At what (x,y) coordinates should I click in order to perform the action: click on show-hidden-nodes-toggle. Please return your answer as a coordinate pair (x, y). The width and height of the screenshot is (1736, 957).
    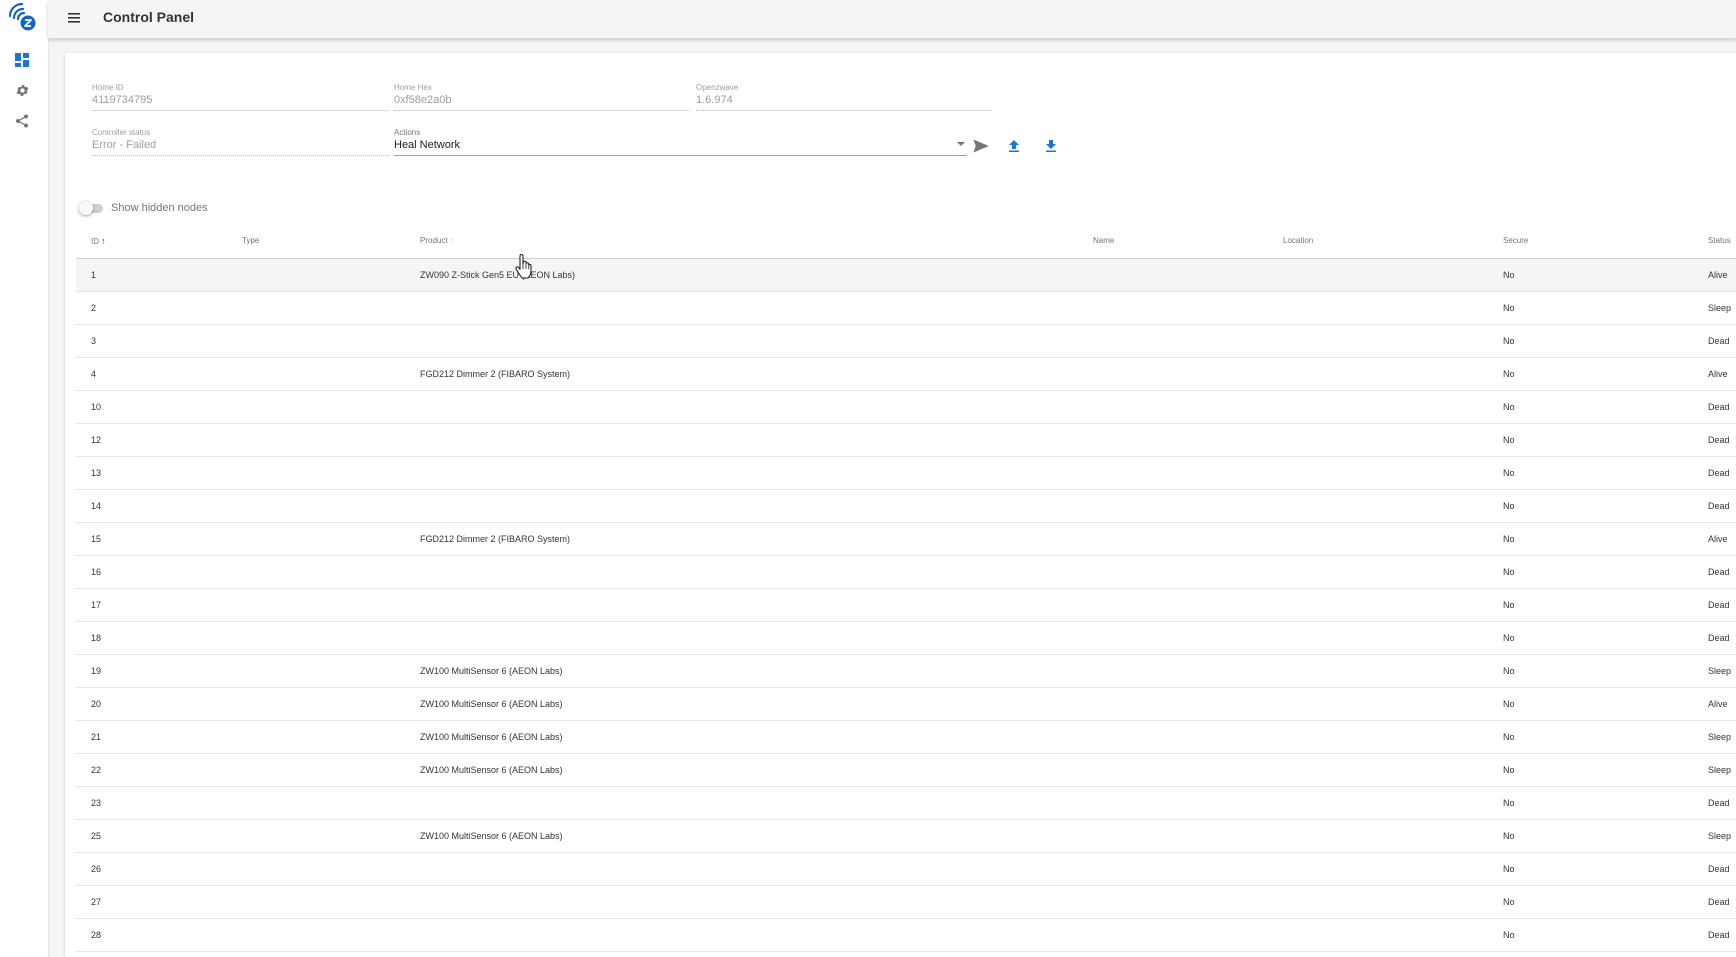
    Looking at the image, I should click on (91, 207).